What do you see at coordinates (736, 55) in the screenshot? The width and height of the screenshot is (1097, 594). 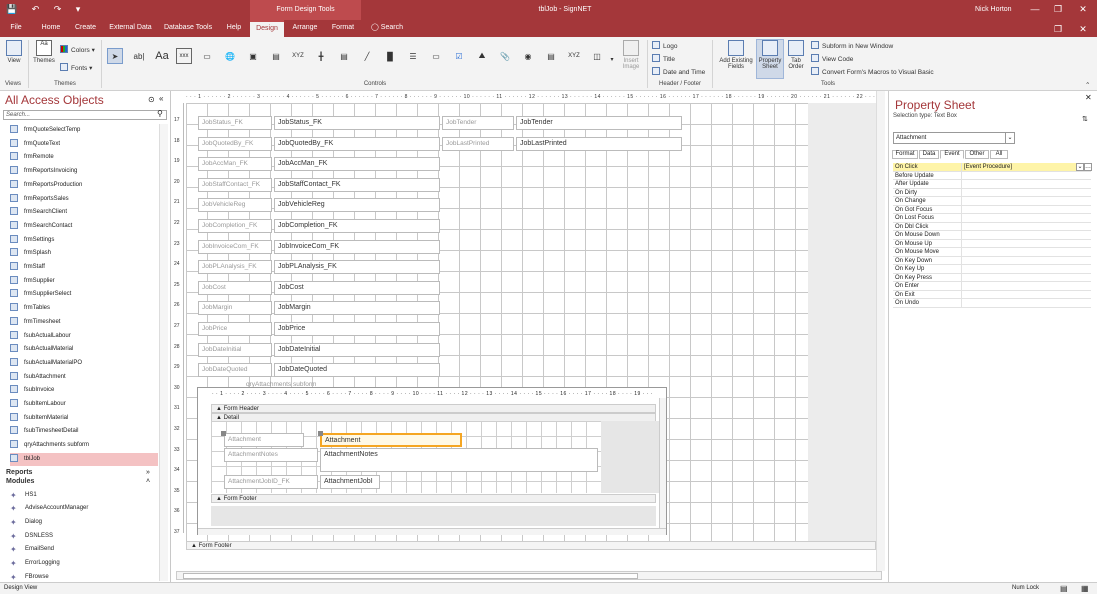 I see `add-existing-fields-button: Add Existing Fields` at bounding box center [736, 55].